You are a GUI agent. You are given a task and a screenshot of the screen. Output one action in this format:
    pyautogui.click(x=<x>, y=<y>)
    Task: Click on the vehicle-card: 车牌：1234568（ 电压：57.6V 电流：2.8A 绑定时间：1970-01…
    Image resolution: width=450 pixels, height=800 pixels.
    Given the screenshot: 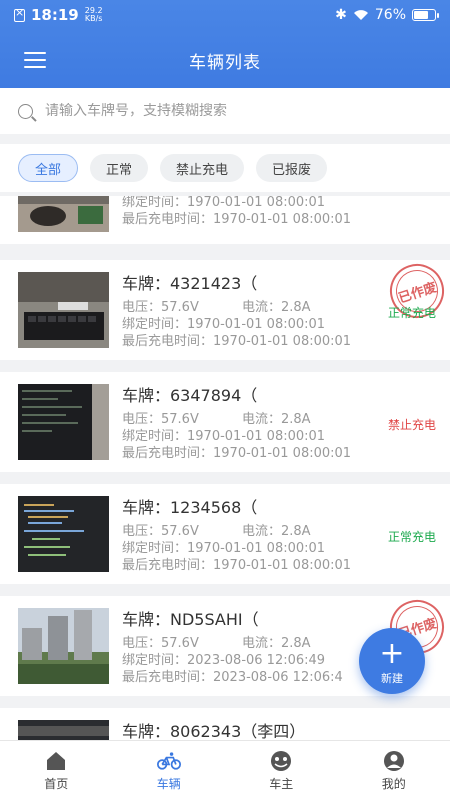 What is the action you would take?
    pyautogui.click(x=225, y=534)
    